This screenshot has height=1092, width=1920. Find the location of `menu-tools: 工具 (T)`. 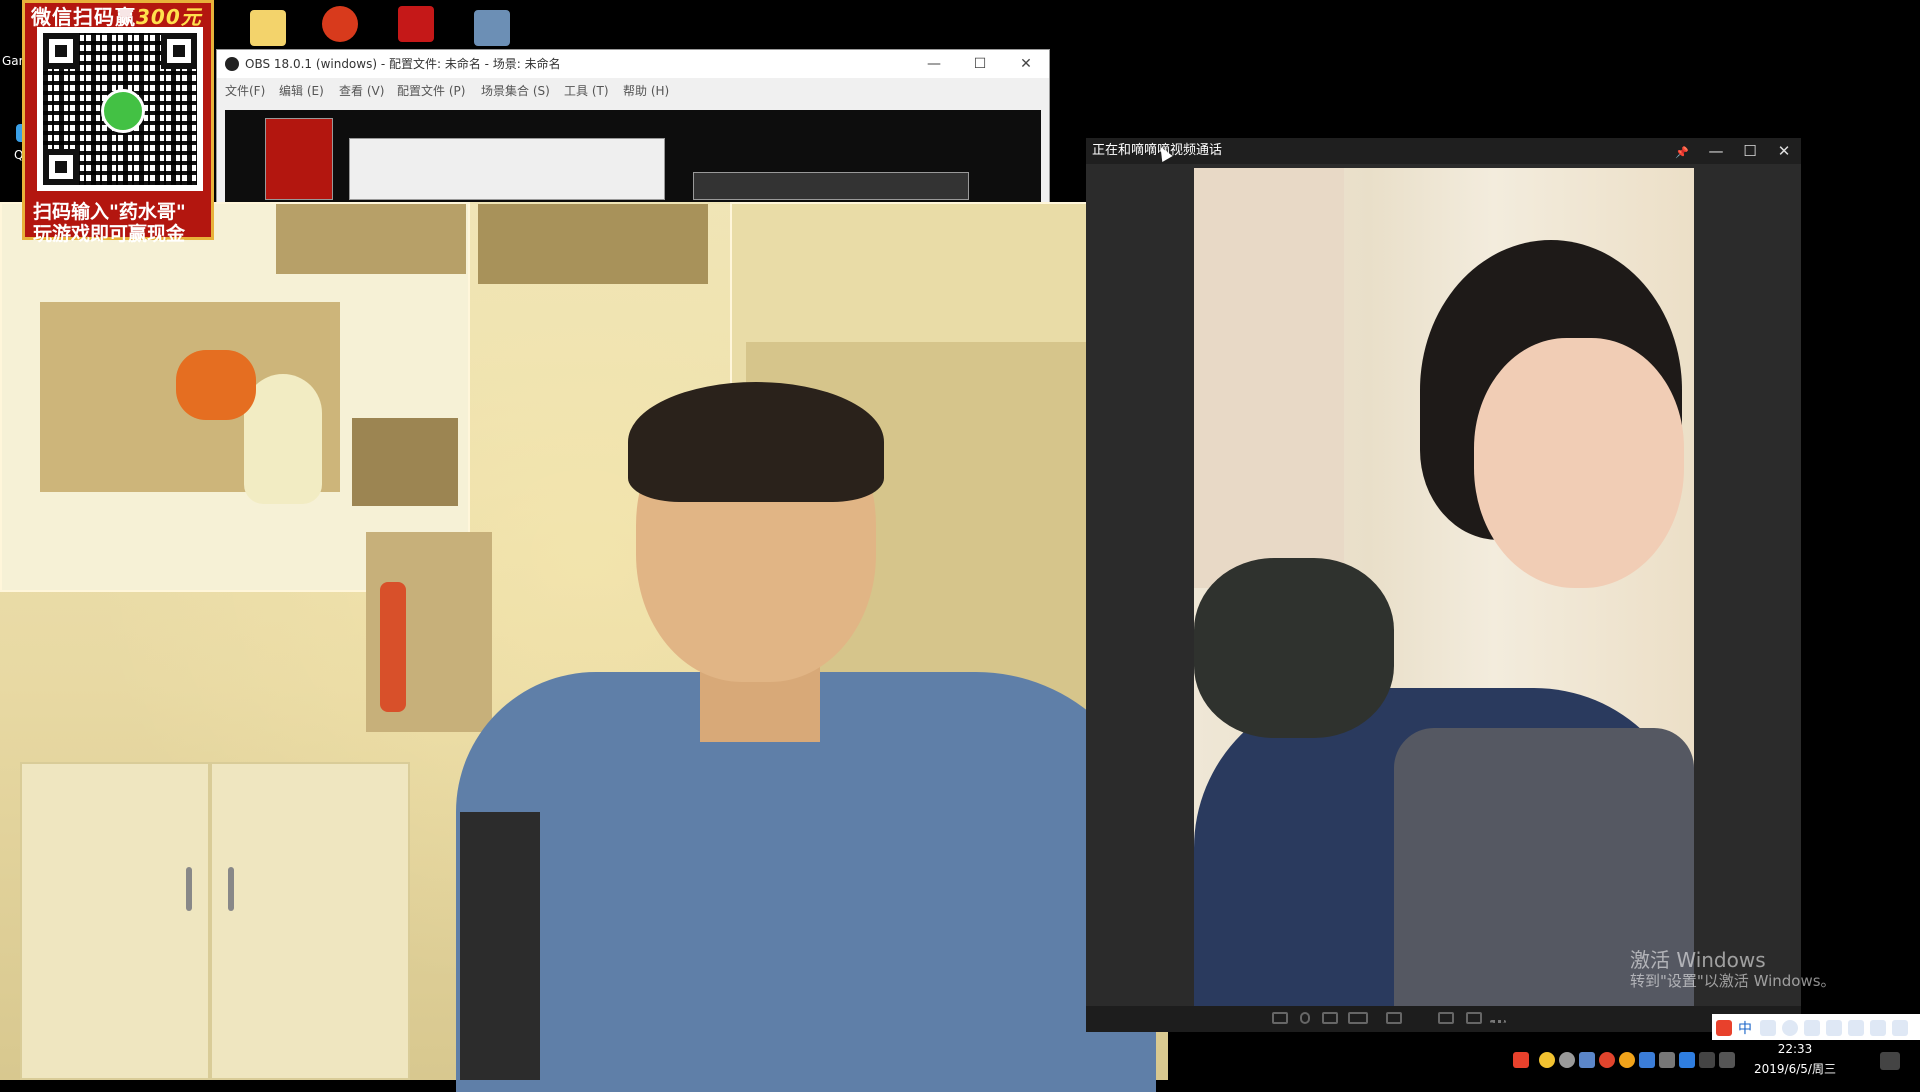

menu-tools: 工具 (T) is located at coordinates (586, 90).